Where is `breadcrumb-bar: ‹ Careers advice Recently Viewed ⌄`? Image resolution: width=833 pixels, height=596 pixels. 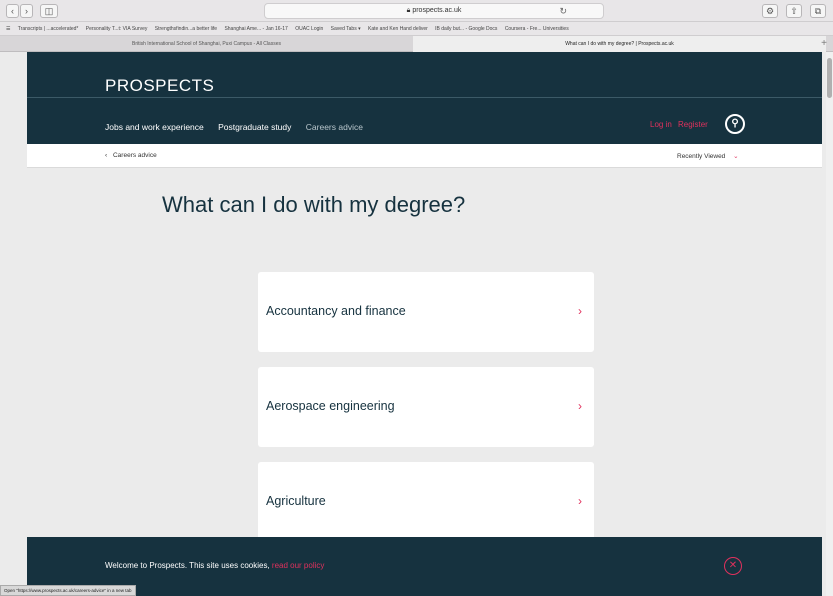 breadcrumb-bar: ‹ Careers advice Recently Viewed ⌄ is located at coordinates (424, 156).